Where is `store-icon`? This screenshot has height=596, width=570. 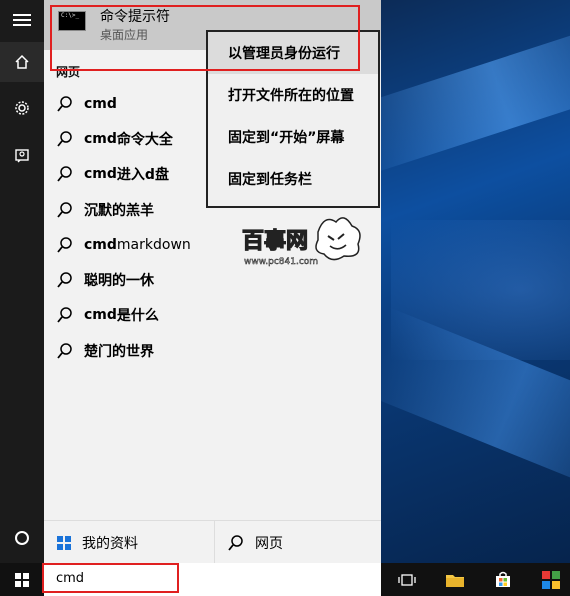
store-icon is located at coordinates (503, 579).